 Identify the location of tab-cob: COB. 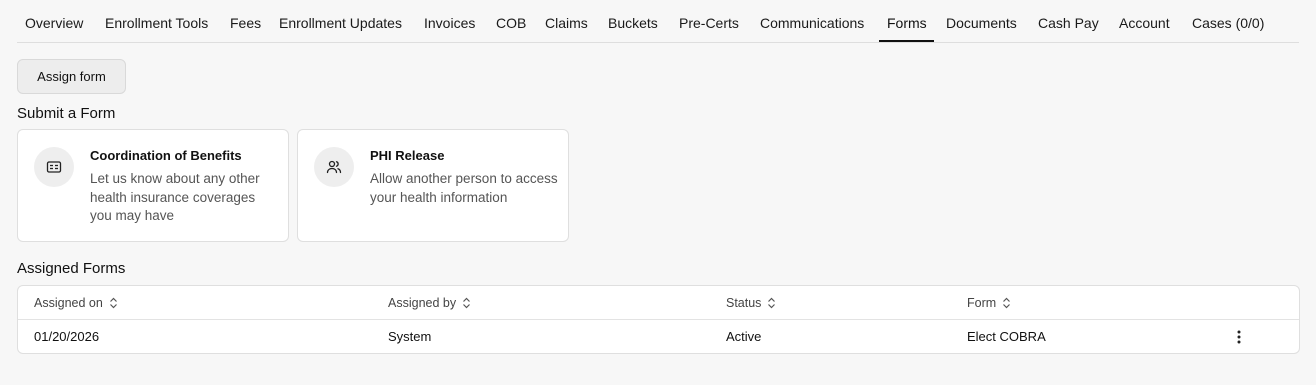
(511, 23).